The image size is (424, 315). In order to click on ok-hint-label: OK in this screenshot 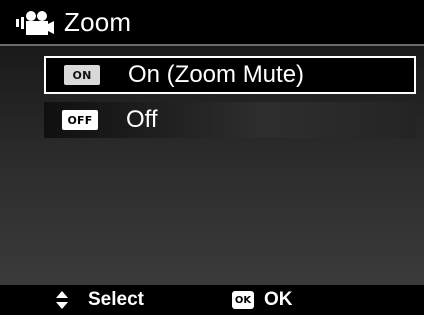, I will do `click(278, 299)`.